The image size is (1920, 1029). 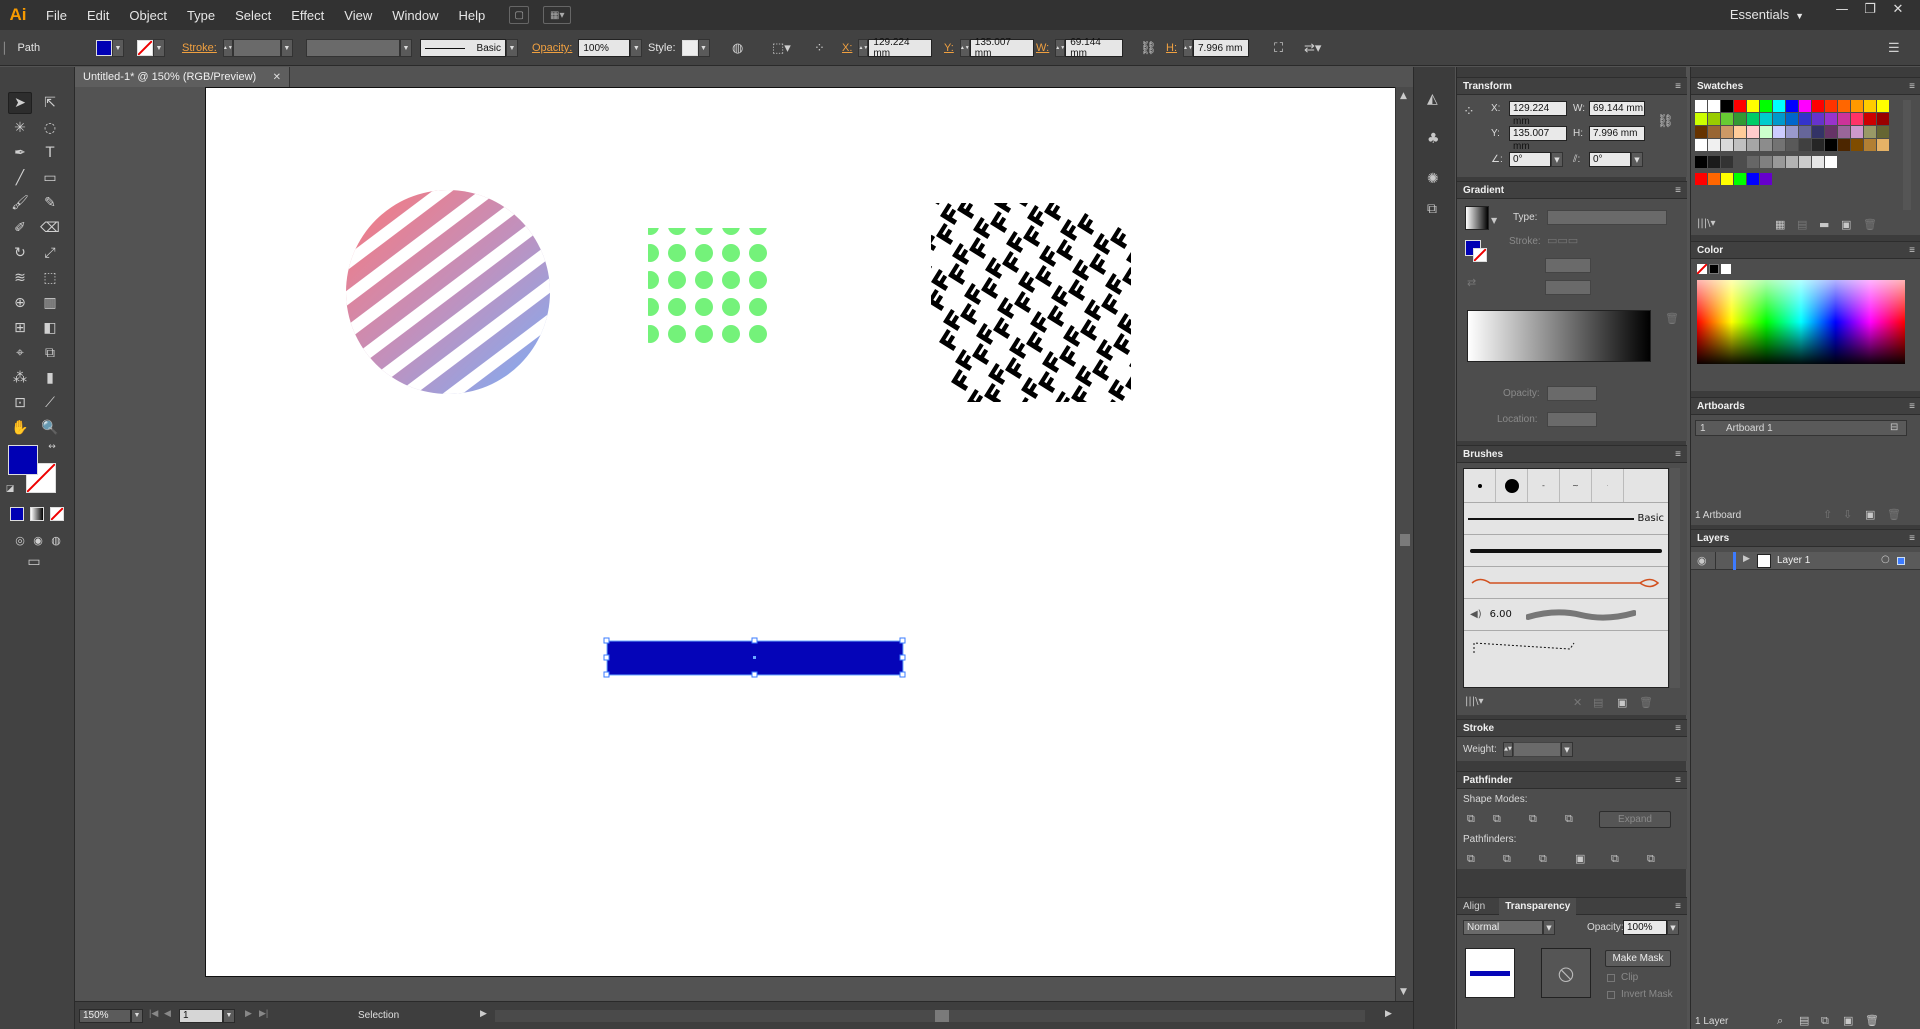 I want to click on artboard-row: 1 Artboard 1 ⊟, so click(x=1801, y=428).